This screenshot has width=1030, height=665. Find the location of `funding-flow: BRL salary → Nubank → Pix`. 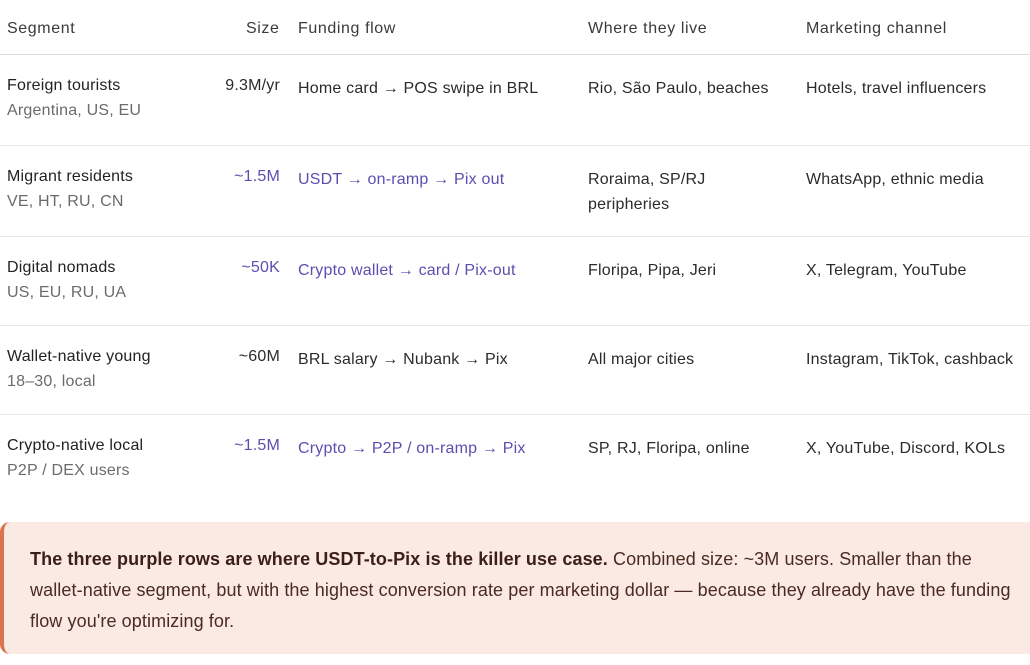

funding-flow: BRL salary → Nubank → Pix is located at coordinates (403, 359).